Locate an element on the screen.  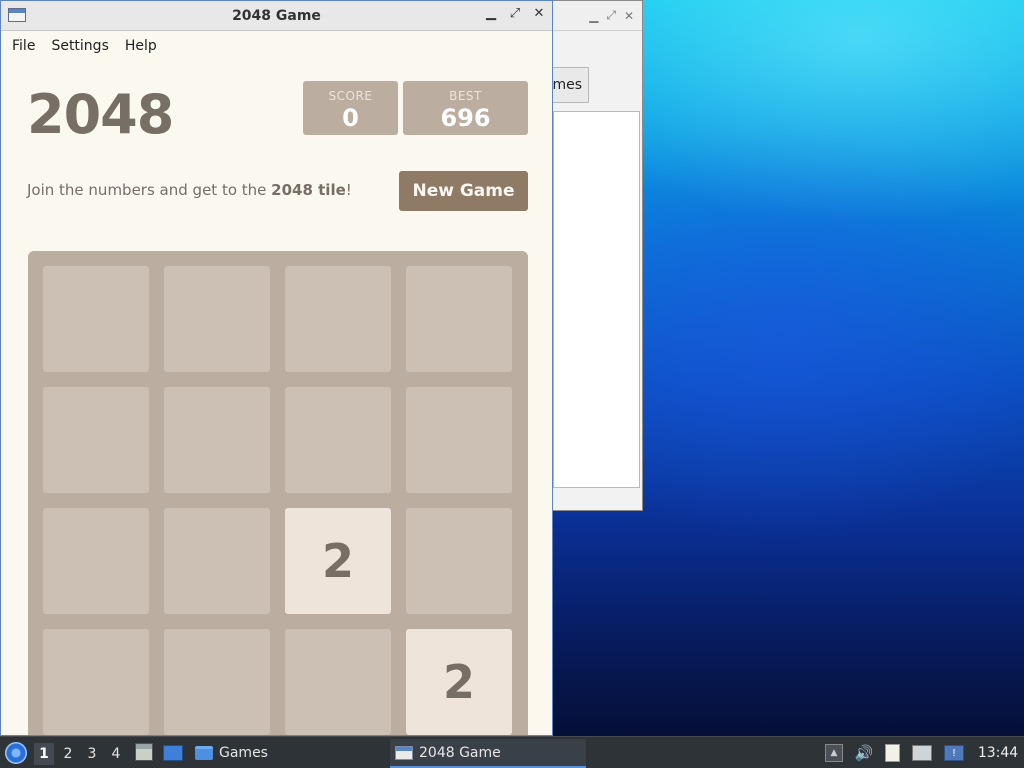
menu-help: Help is located at coordinates (141, 46).